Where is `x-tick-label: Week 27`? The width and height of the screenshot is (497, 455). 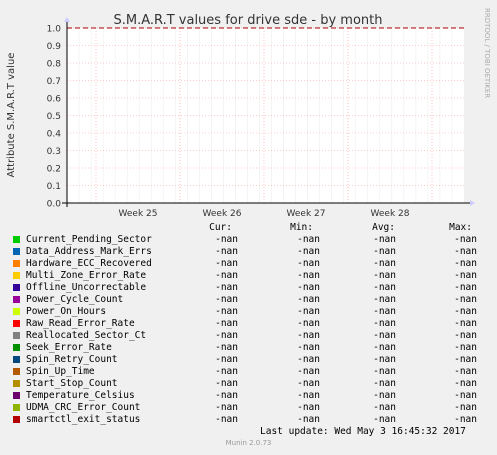 x-tick-label: Week 27 is located at coordinates (306, 214).